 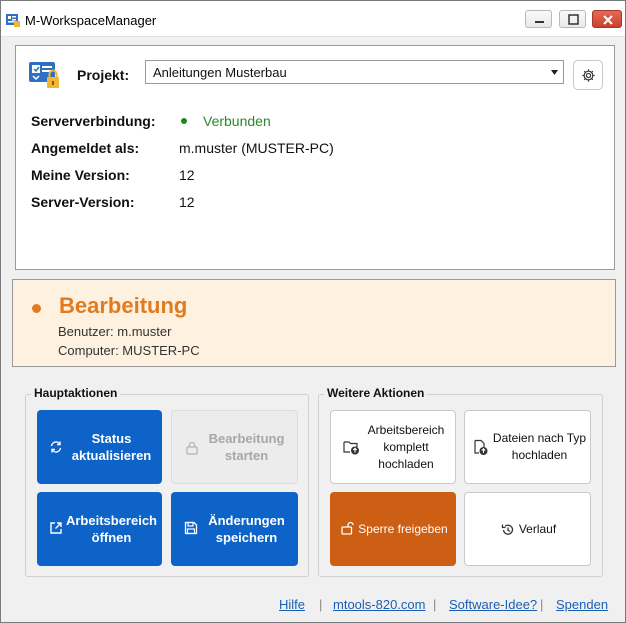 I want to click on save-changes-label-2: speichern, so click(x=246, y=537).